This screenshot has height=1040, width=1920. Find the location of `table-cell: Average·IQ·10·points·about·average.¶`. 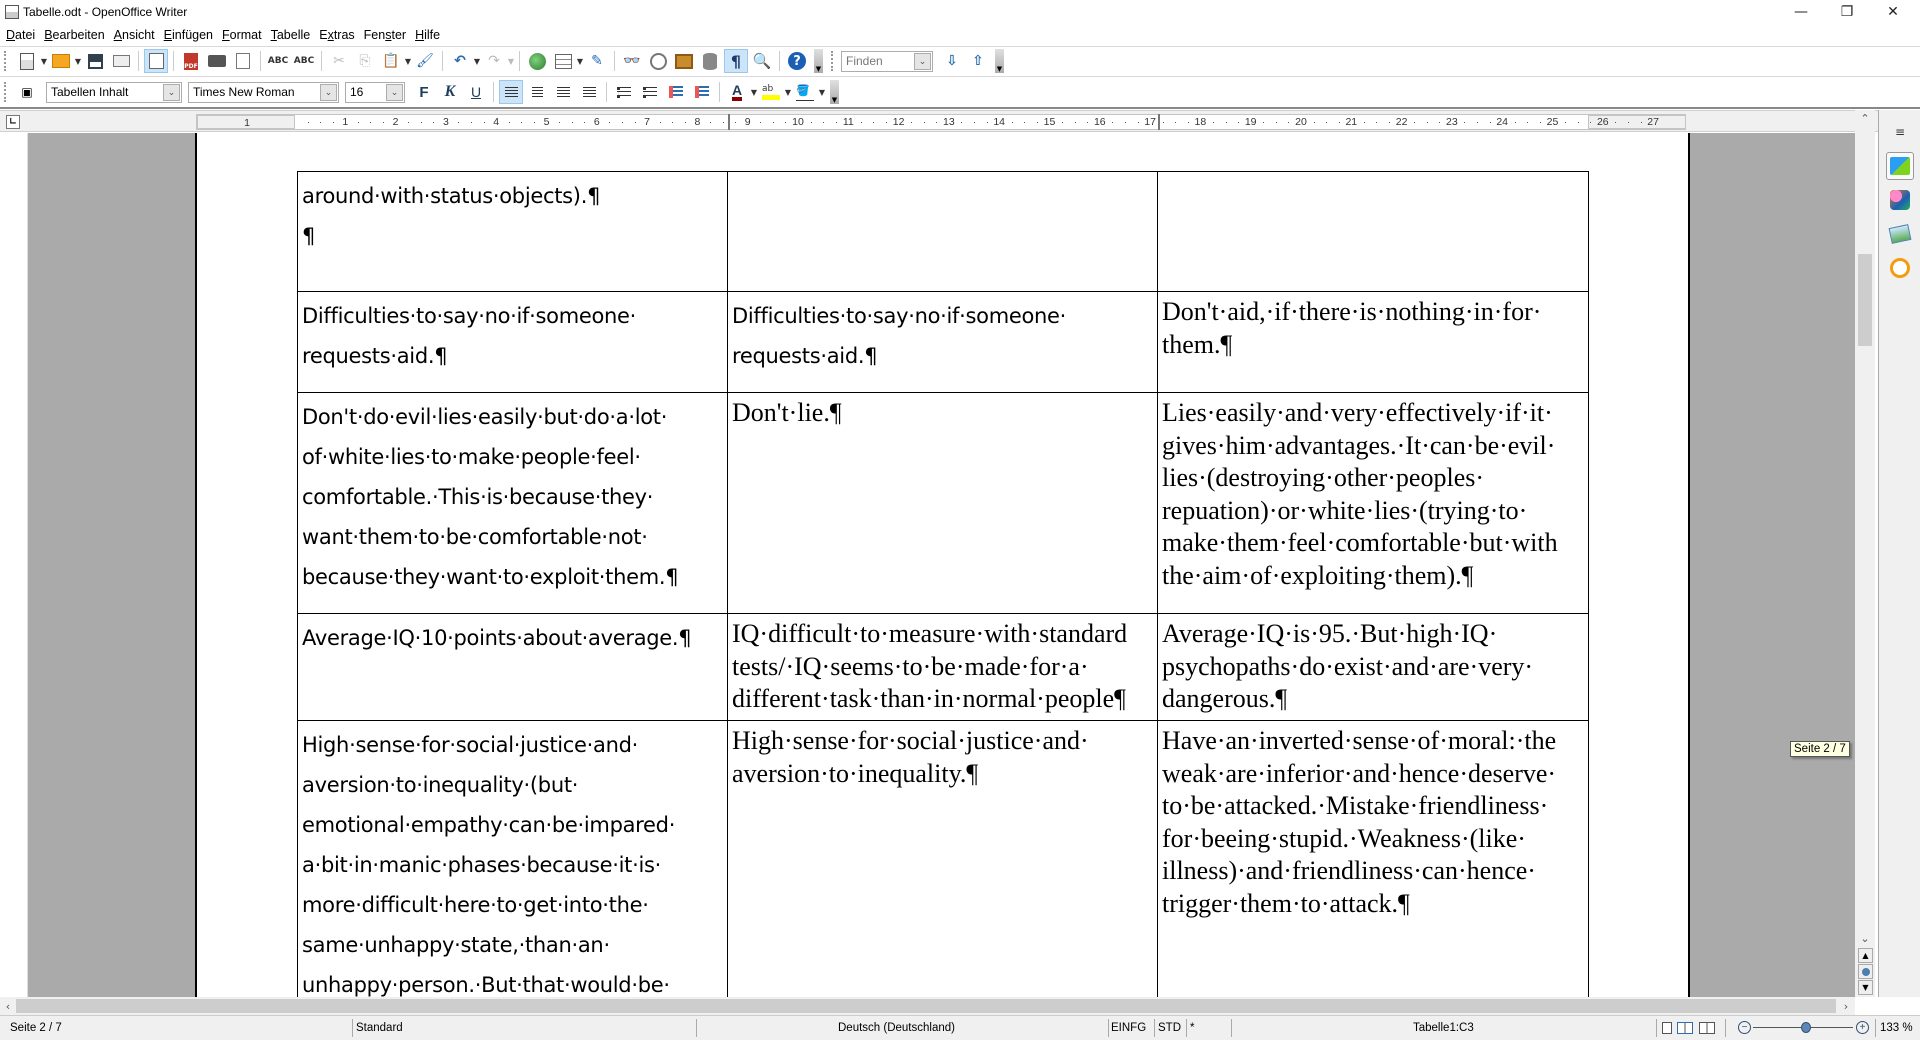

table-cell: Average·IQ·10·points·about·average.¶ is located at coordinates (512, 667).